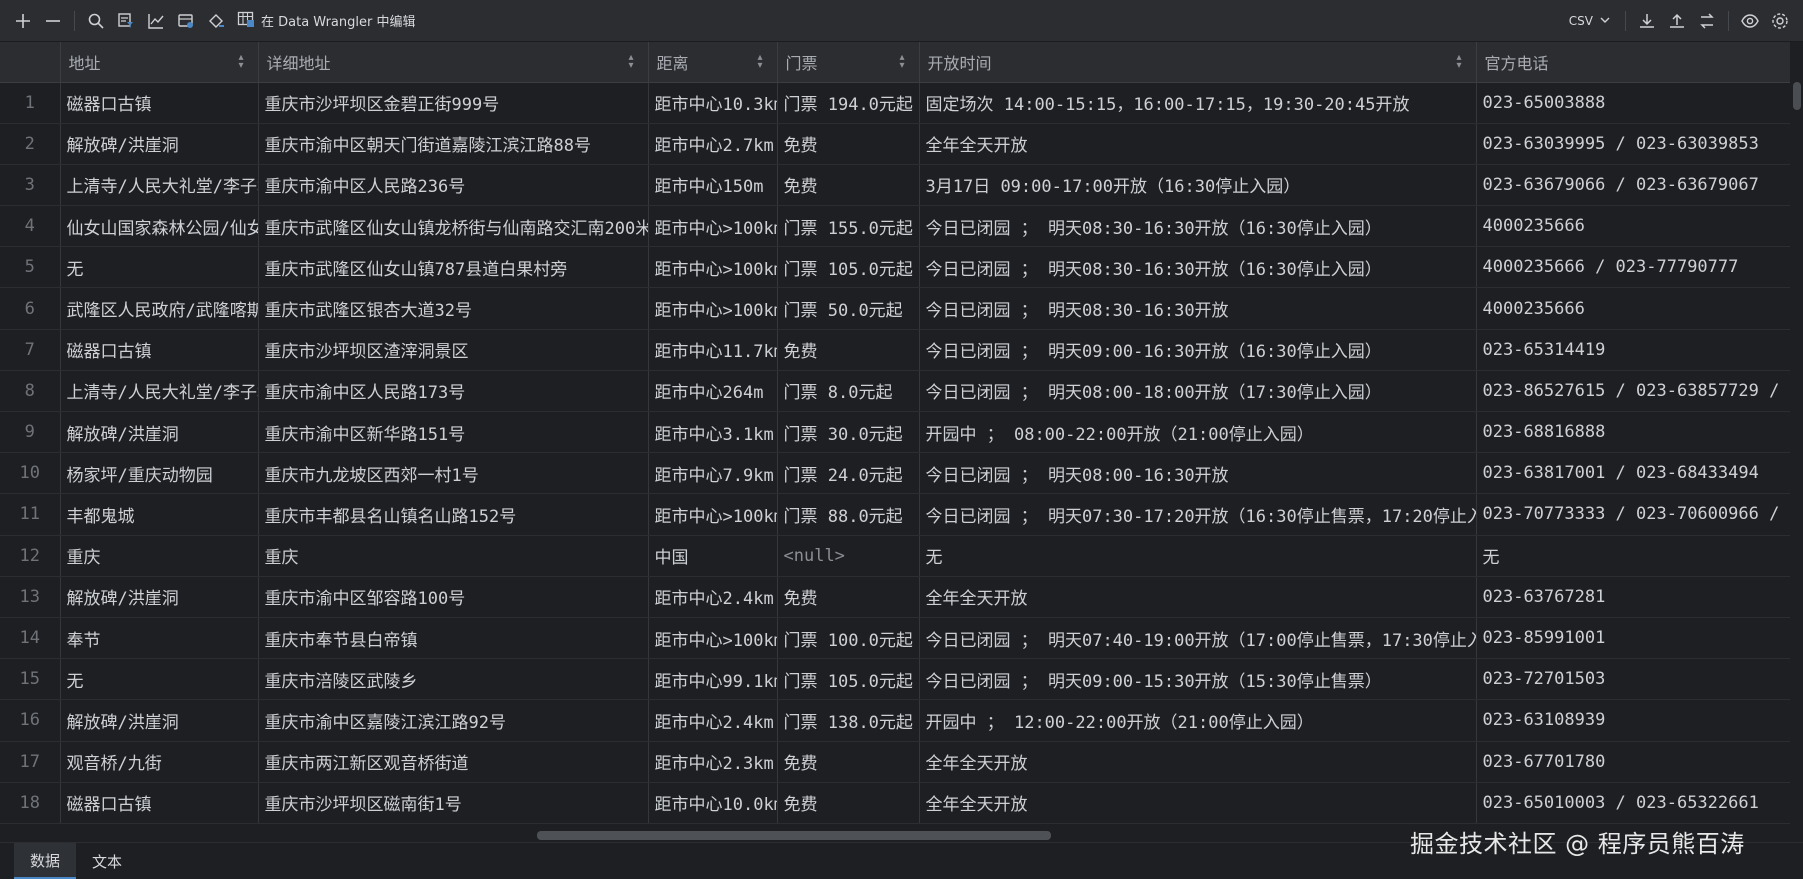 The height and width of the screenshot is (879, 1803). I want to click on cell-detail-address: 重庆市渝中区人民路236号, so click(453, 185).